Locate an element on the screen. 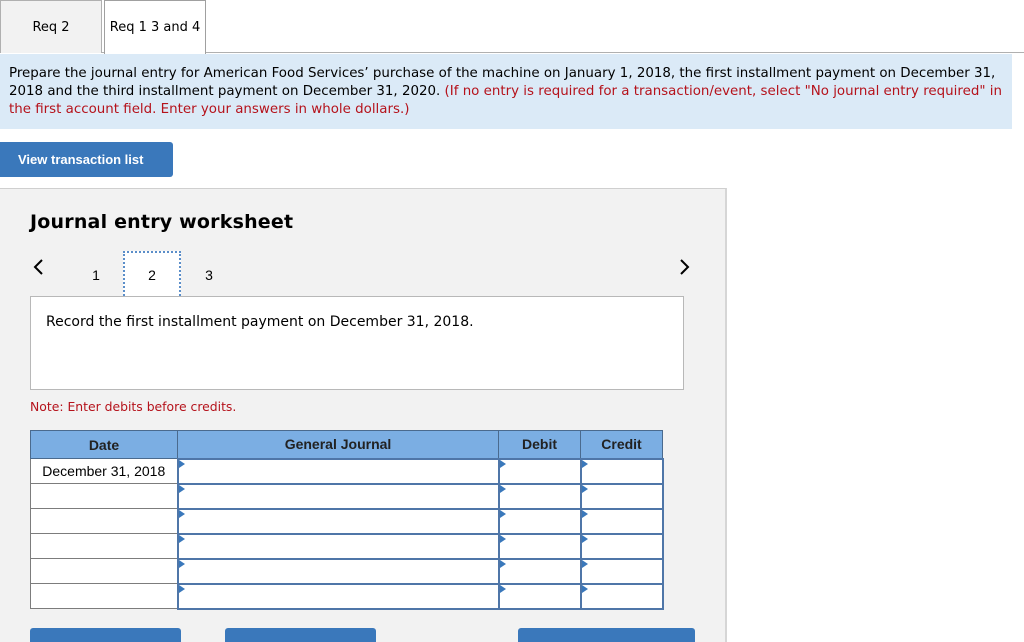 The height and width of the screenshot is (642, 1024). page-2-button-current: 2 is located at coordinates (152, 275).